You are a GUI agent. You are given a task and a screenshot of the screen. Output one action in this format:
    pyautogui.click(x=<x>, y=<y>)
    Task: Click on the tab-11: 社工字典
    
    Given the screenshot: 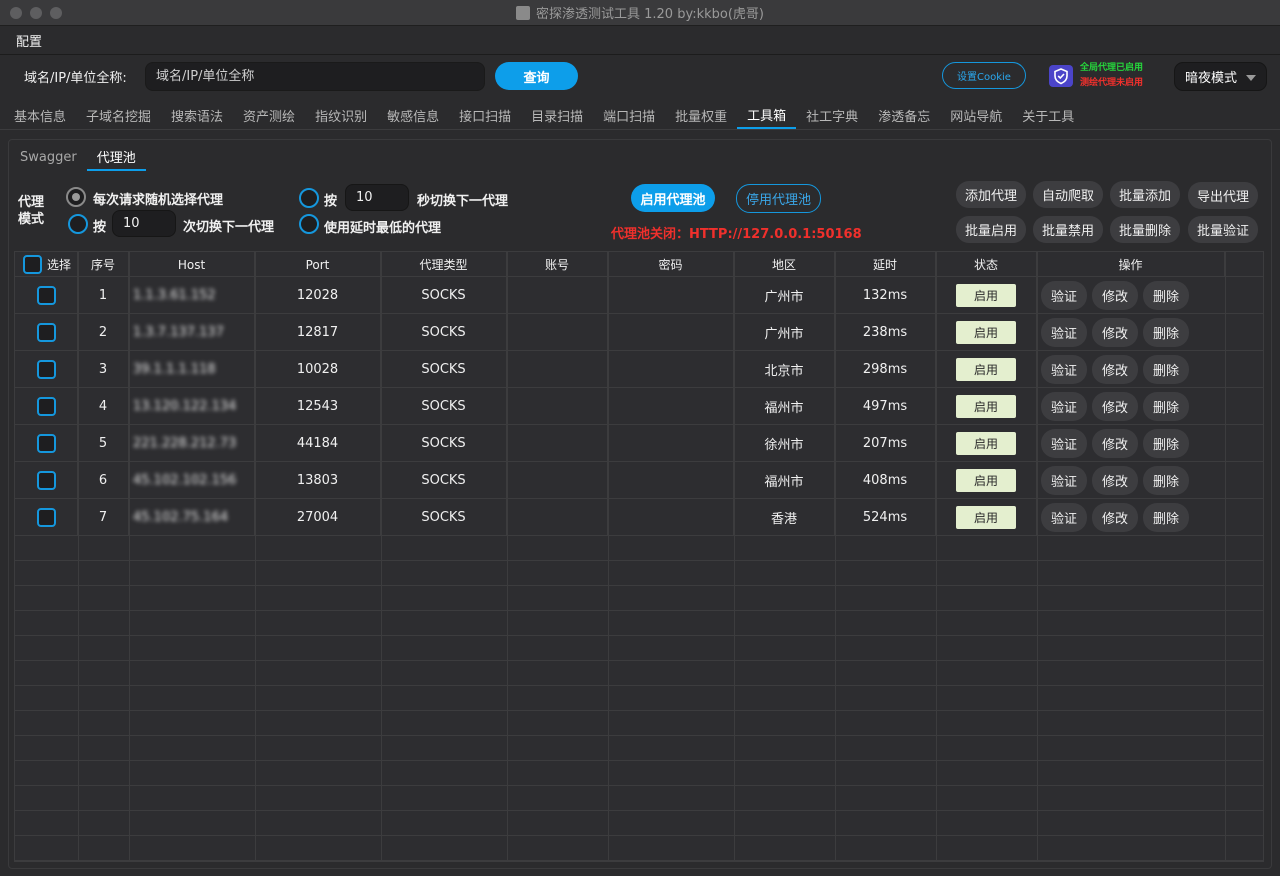 What is the action you would take?
    pyautogui.click(x=832, y=115)
    